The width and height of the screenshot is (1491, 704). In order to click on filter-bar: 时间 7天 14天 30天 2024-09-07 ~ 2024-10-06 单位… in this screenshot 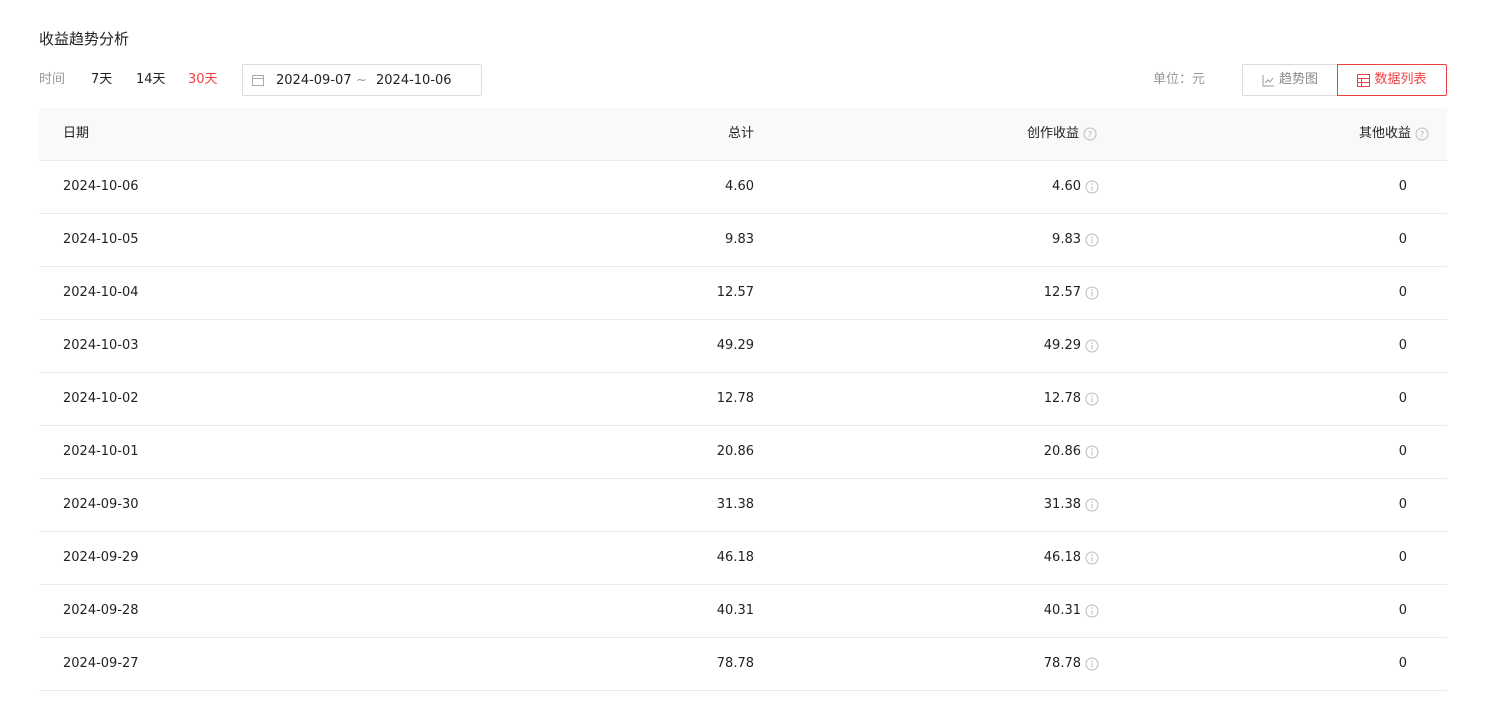, I will do `click(743, 80)`.